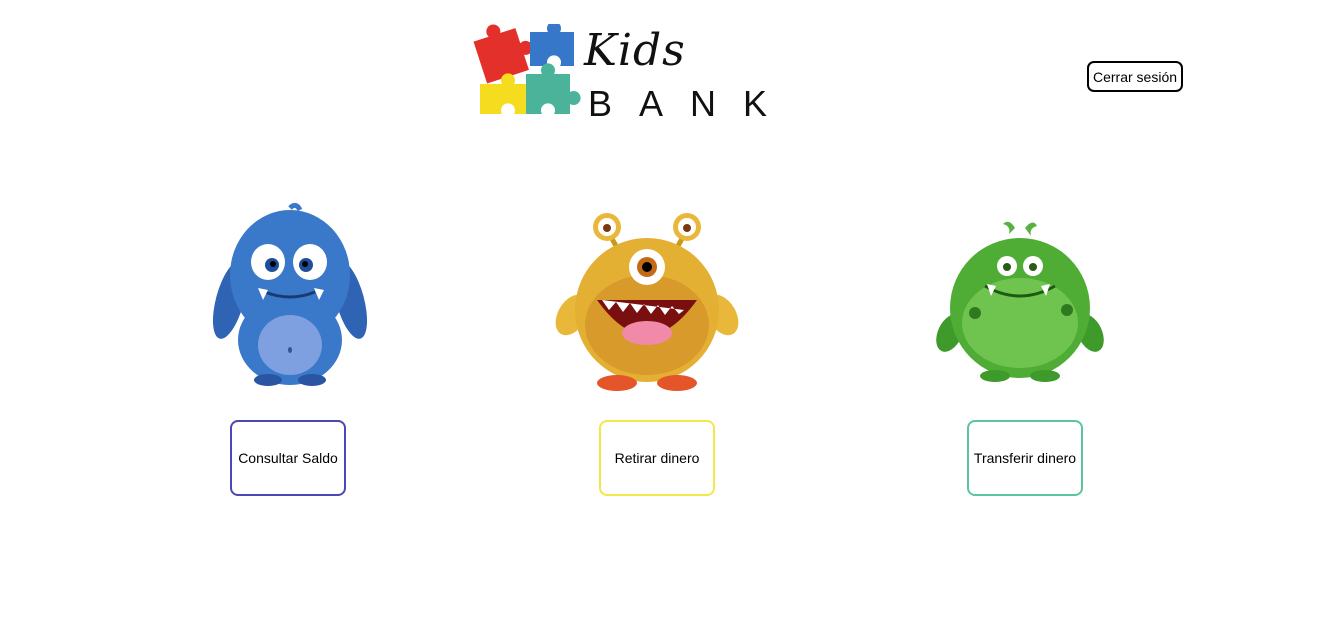 The image size is (1320, 644). Describe the element at coordinates (635, 50) in the screenshot. I see `logo-text-kids: Kids` at that location.